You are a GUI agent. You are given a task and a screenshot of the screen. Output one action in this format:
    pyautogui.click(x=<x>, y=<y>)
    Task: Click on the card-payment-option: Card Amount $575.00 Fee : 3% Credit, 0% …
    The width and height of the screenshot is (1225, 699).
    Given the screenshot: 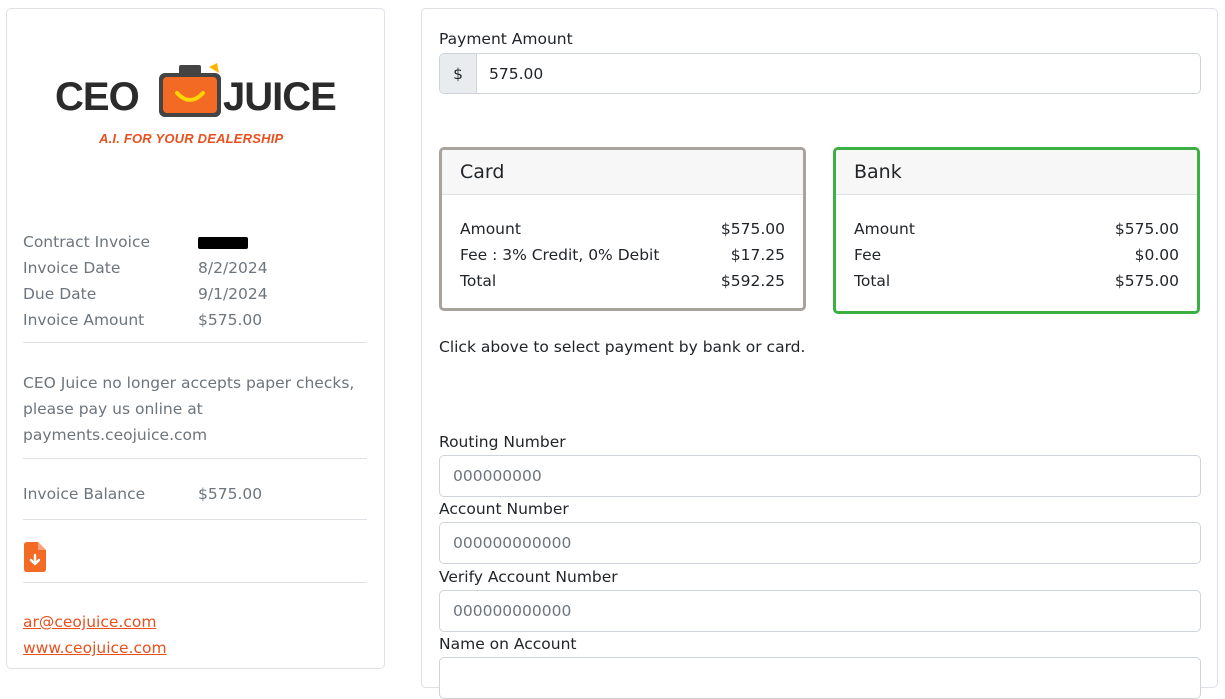 What is the action you would take?
    pyautogui.click(x=622, y=229)
    